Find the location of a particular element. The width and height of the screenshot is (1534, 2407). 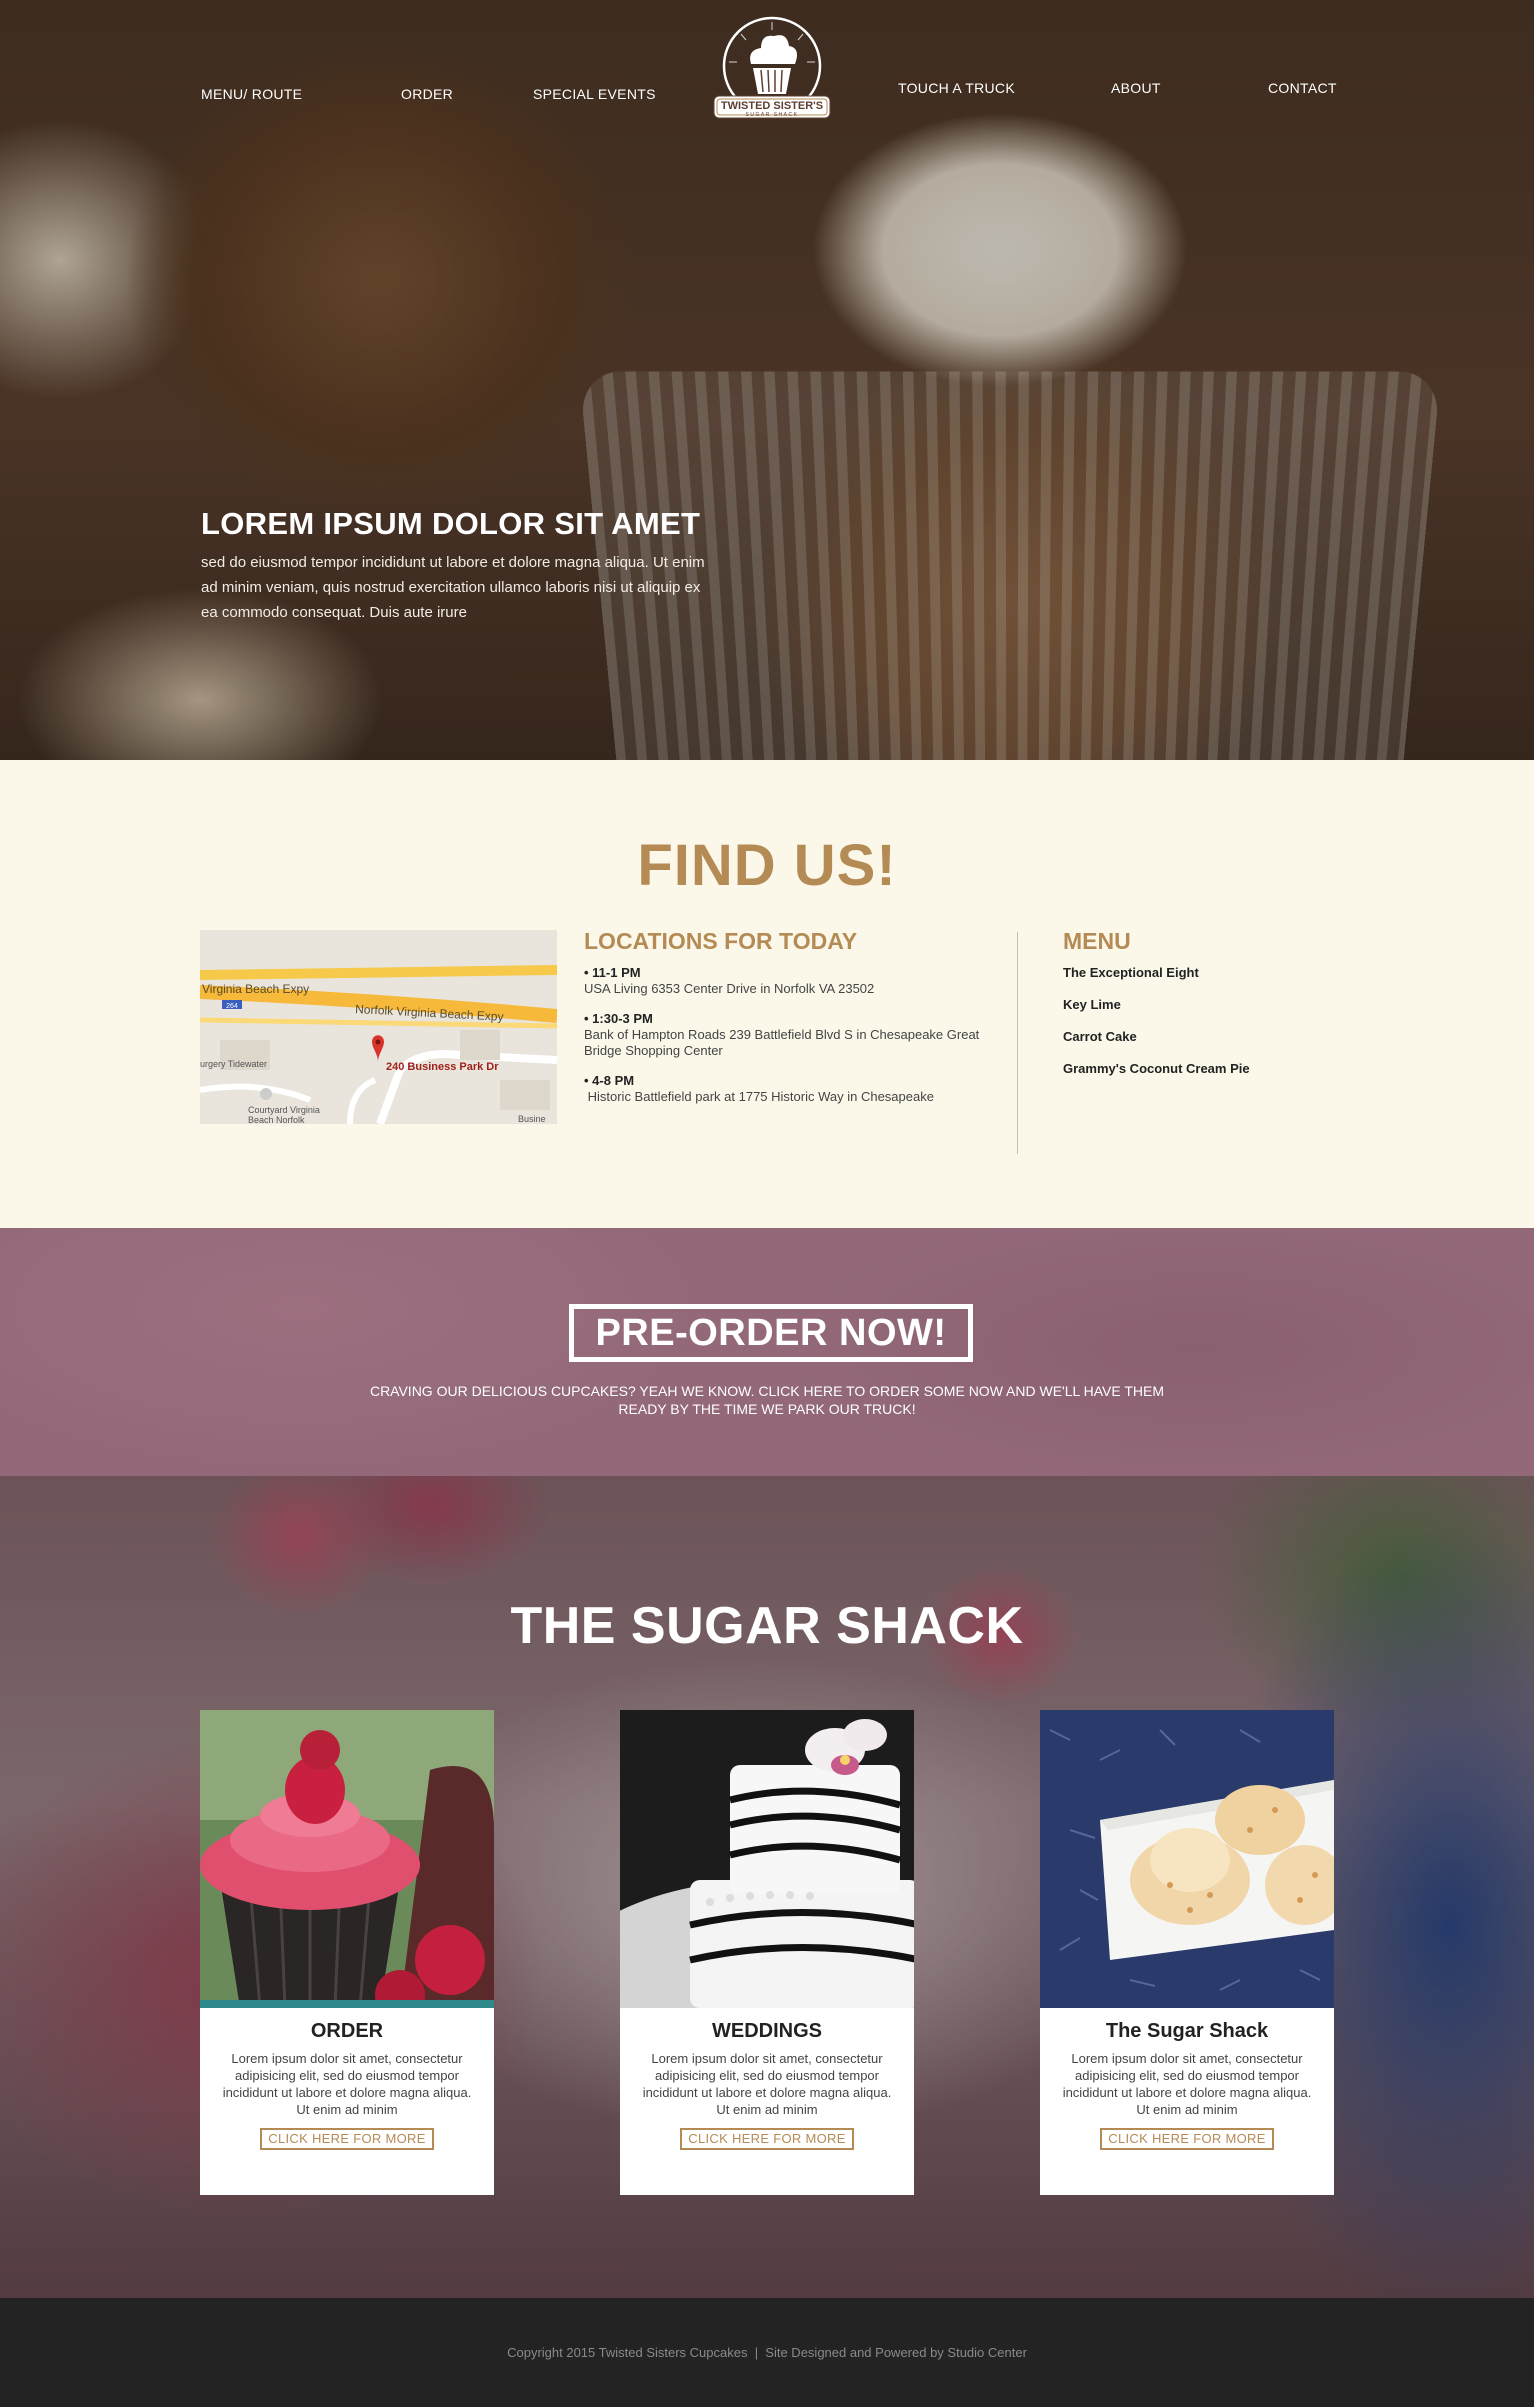

map-poi-4: Busine is located at coordinates (532, 1119).